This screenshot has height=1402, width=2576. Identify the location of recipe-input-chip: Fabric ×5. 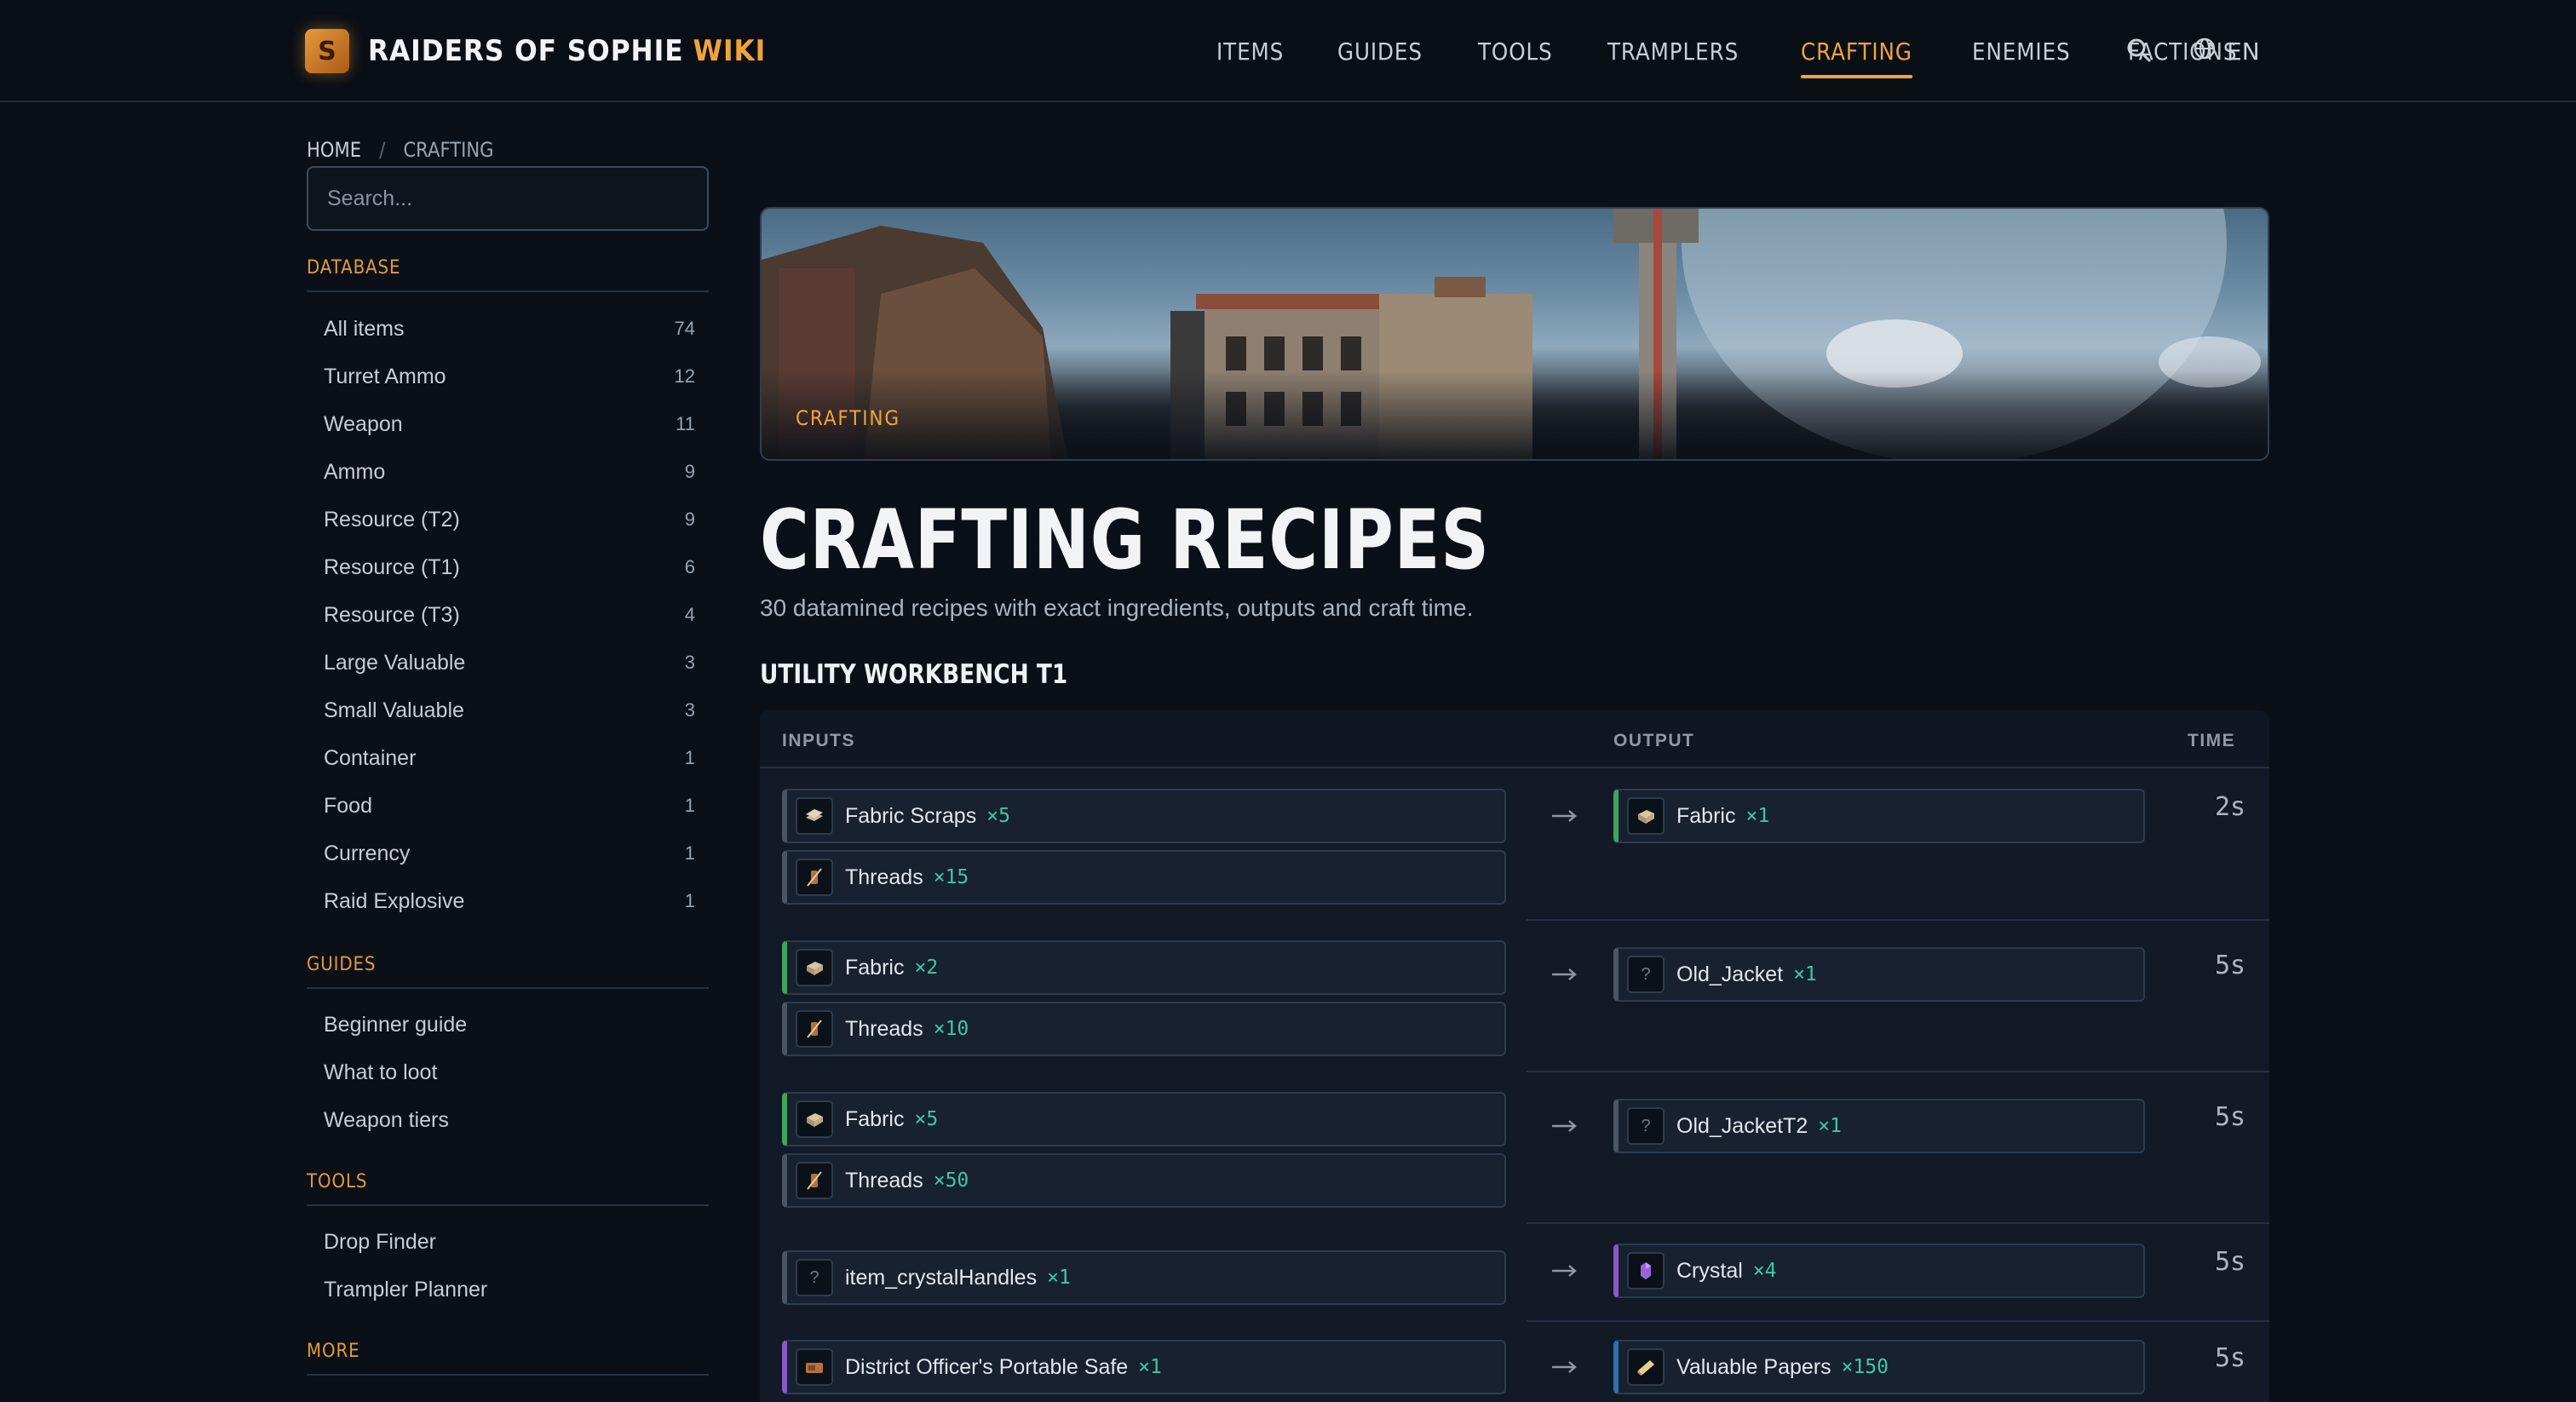
(1144, 1119).